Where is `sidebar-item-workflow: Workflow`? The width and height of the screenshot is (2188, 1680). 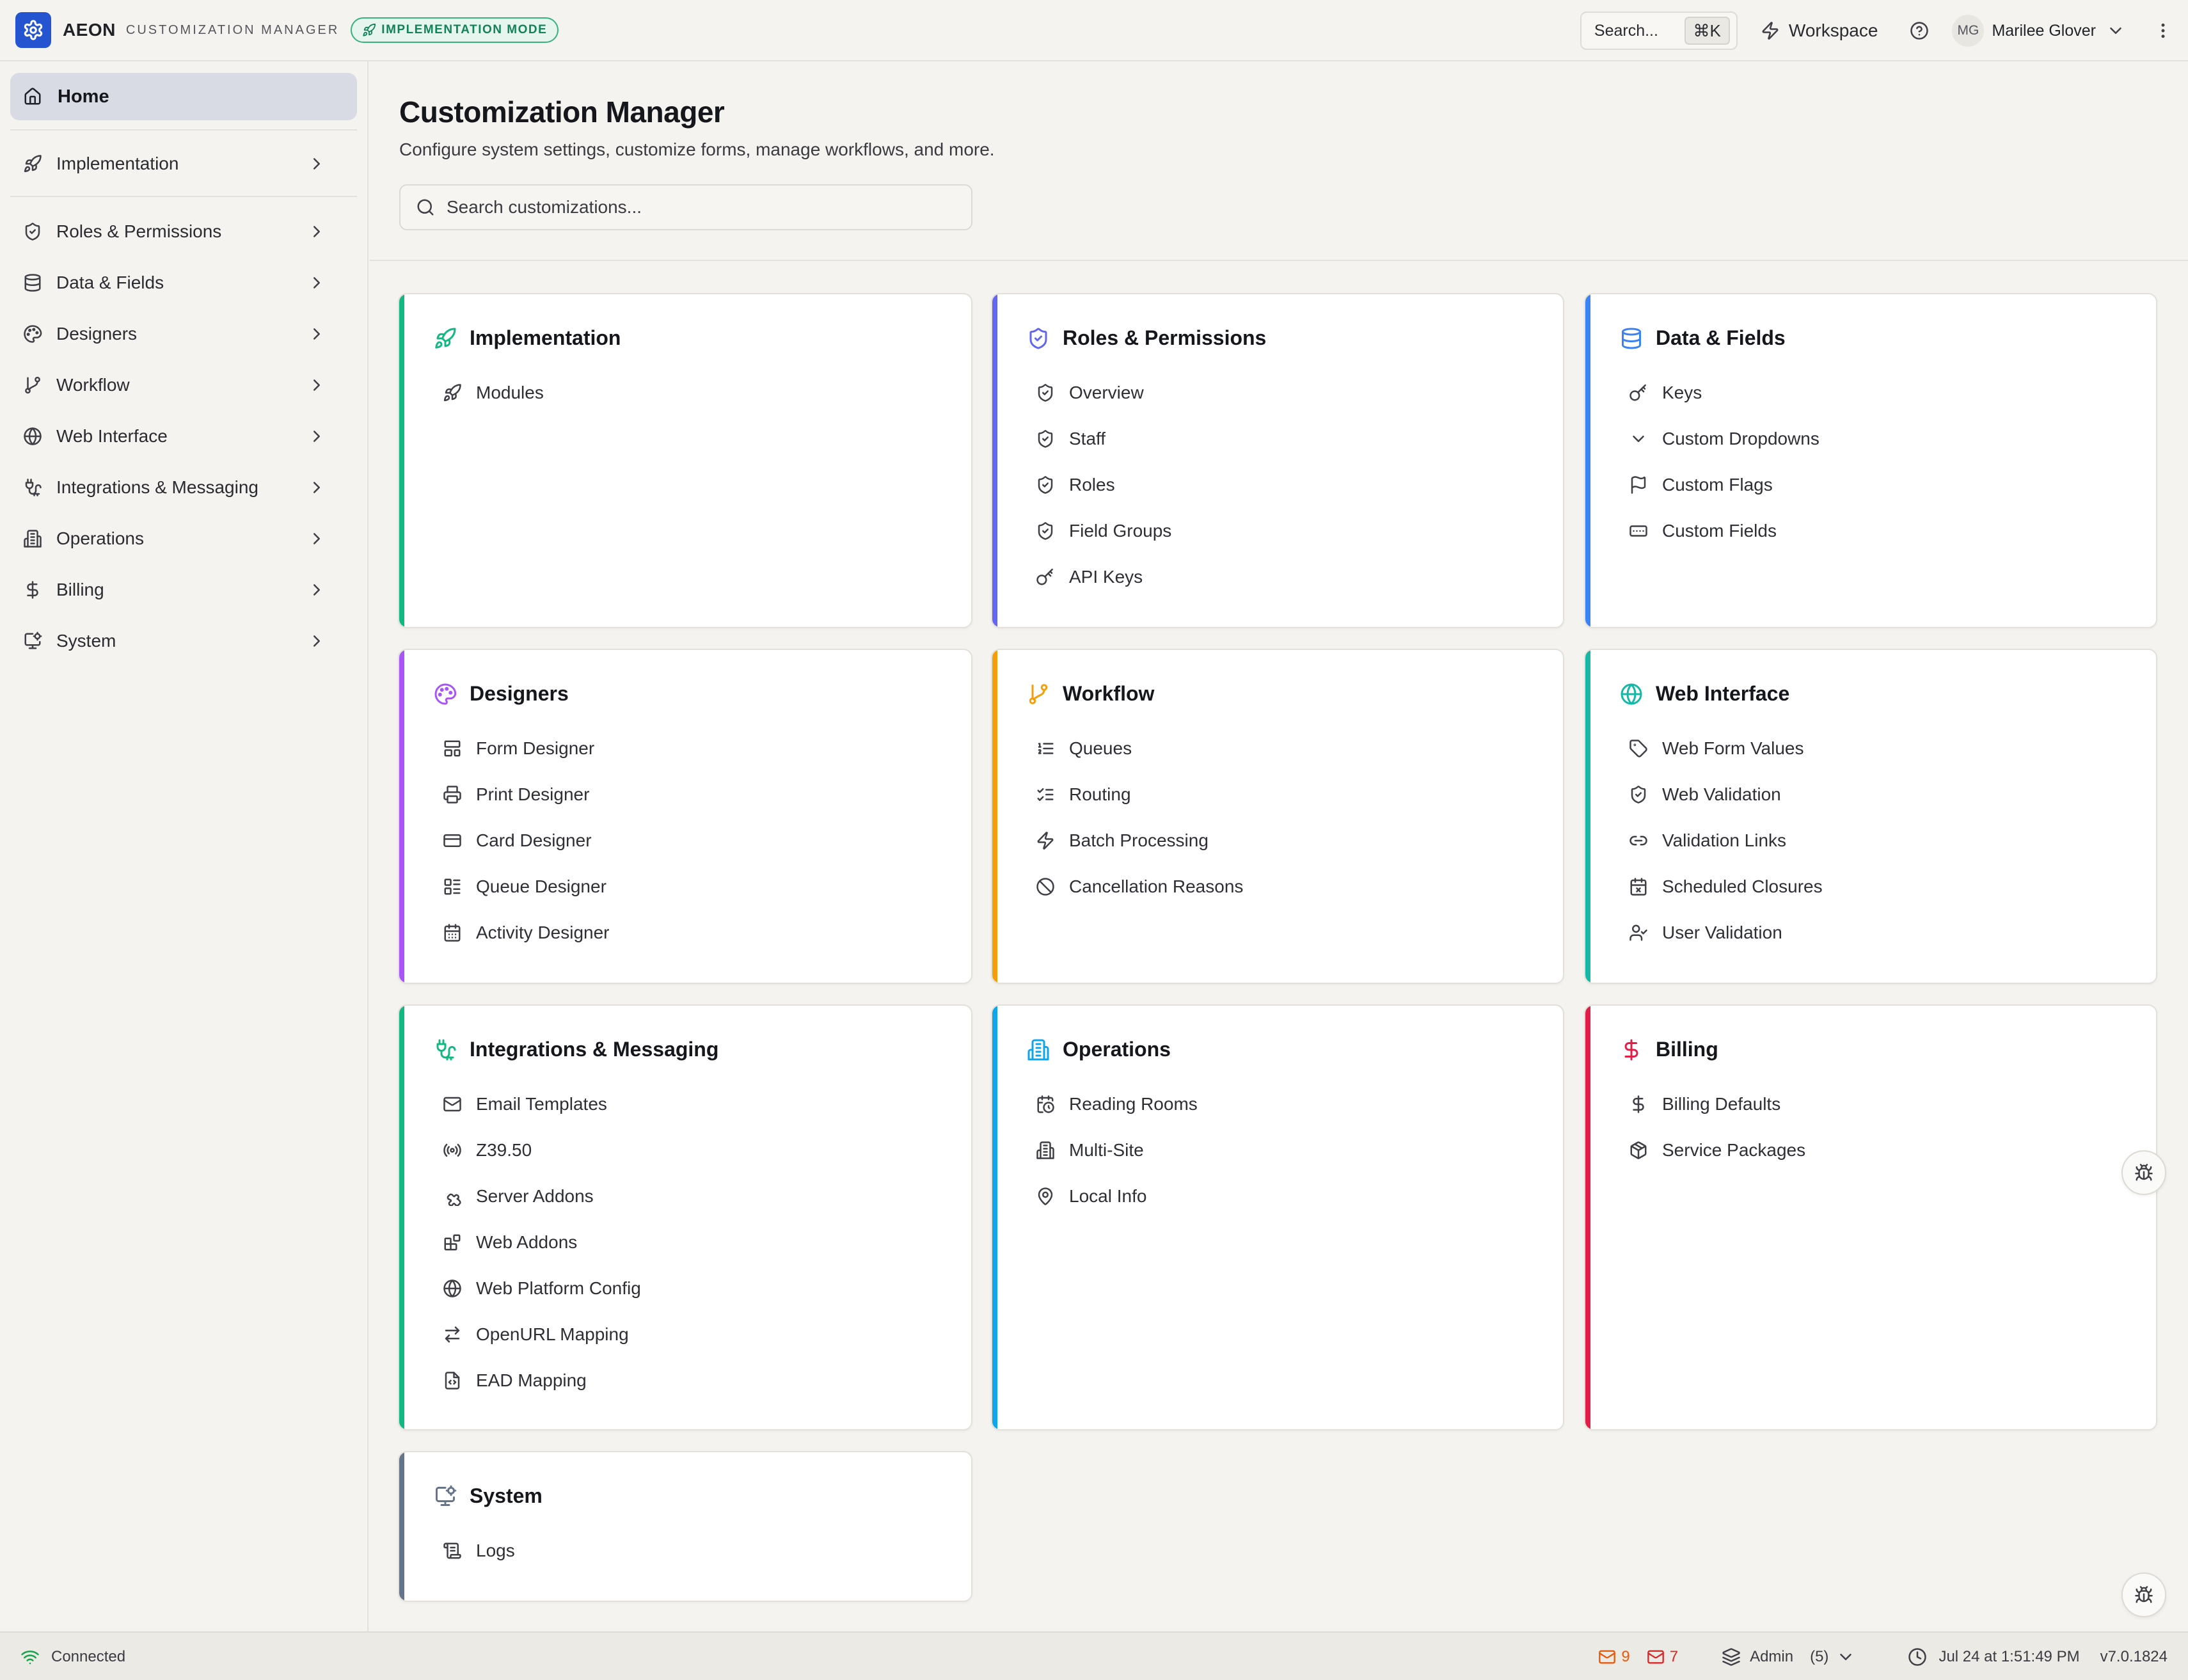
sidebar-item-workflow: Workflow is located at coordinates (183, 385).